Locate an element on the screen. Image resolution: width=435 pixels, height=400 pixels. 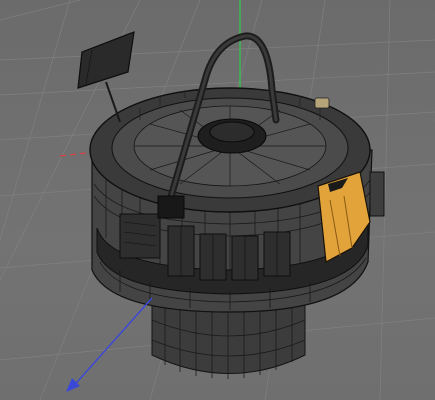
side-clamp is located at coordinates (322, 103).